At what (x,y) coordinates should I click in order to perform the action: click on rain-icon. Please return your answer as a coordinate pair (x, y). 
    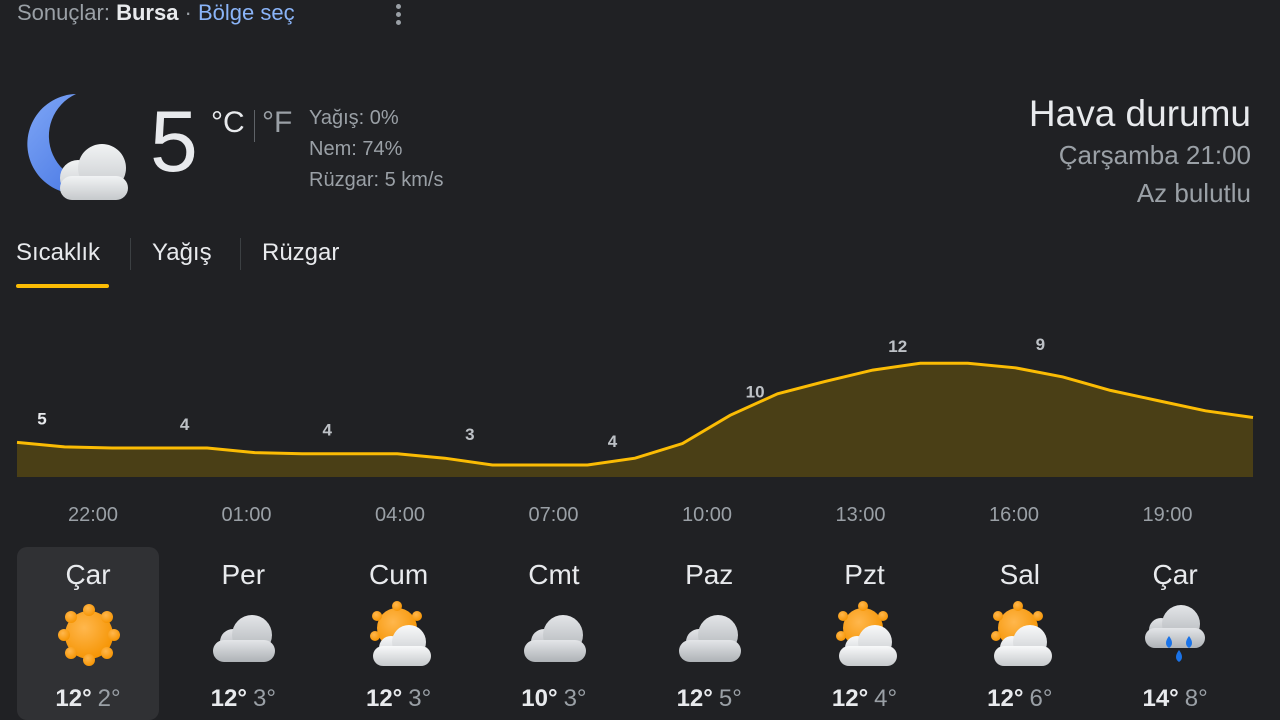
    Looking at the image, I should click on (1176, 635).